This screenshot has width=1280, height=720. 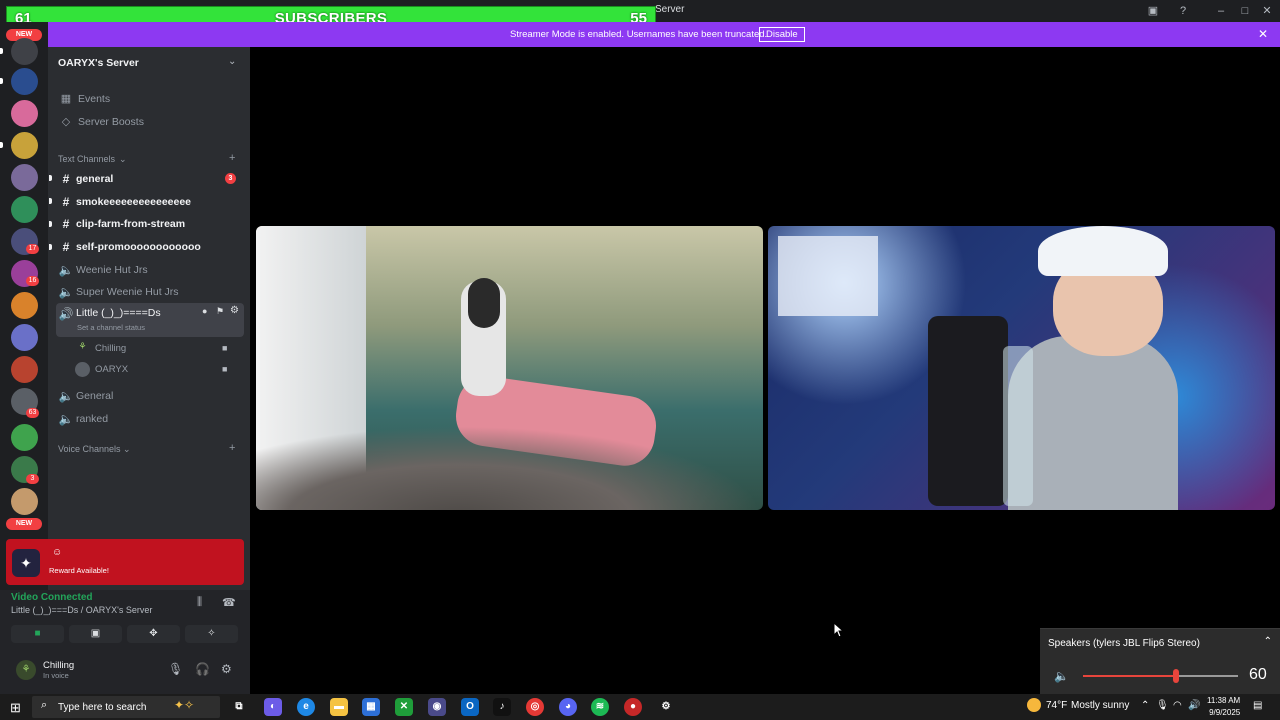 What do you see at coordinates (371, 707) in the screenshot?
I see `store-icon: ▦` at bounding box center [371, 707].